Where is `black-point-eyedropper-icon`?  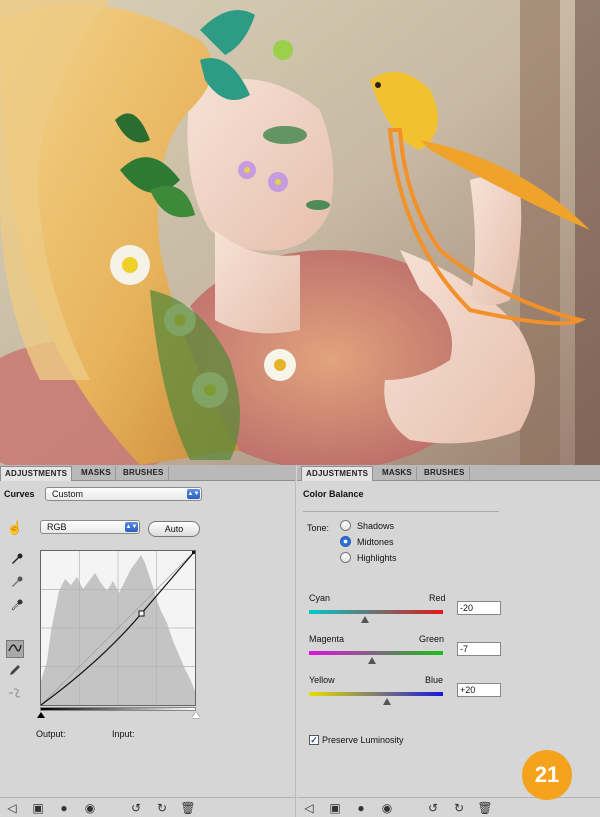 black-point-eyedropper-icon is located at coordinates (17, 561).